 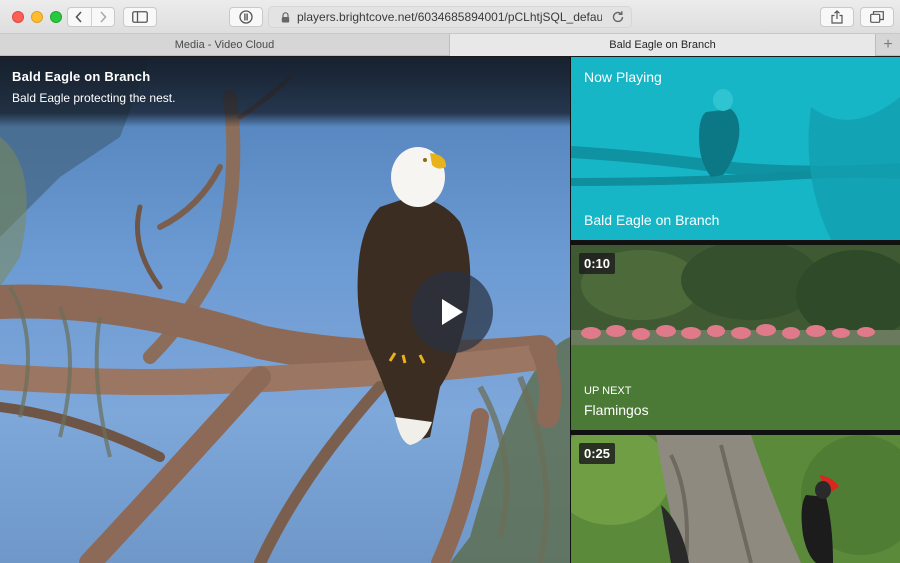 I want to click on play-button, so click(x=452, y=312).